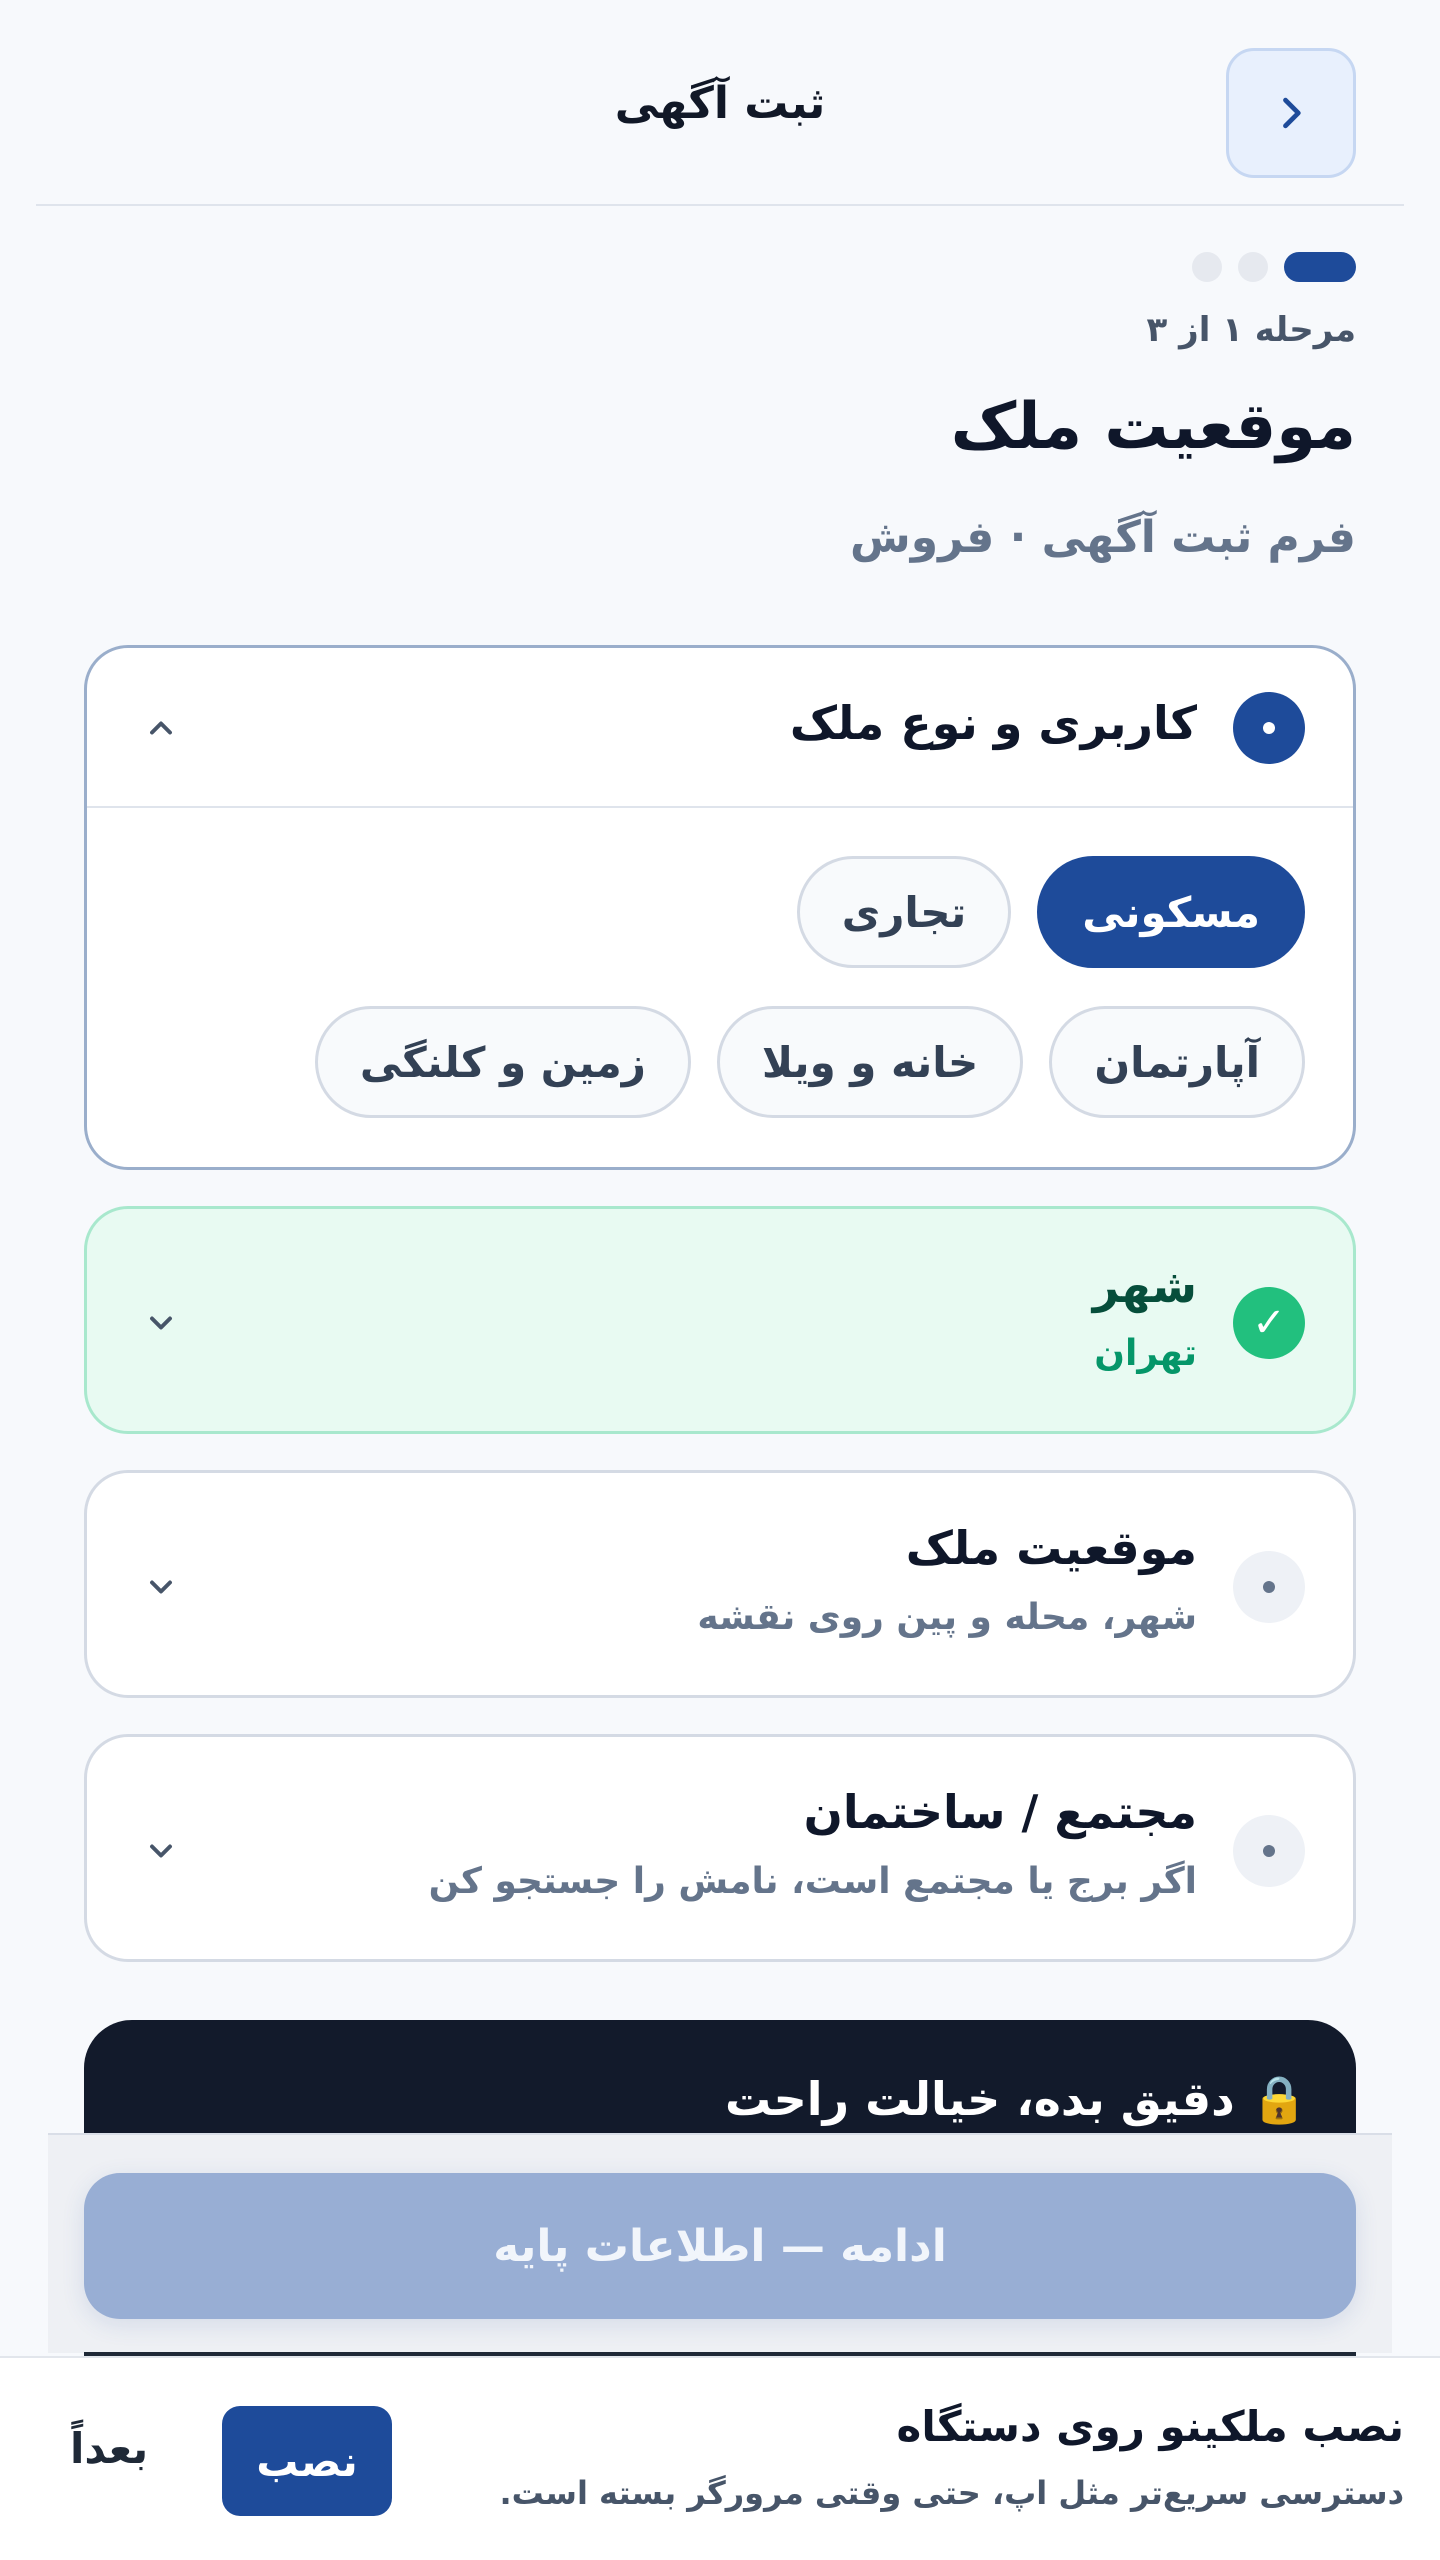 The height and width of the screenshot is (2560, 1440). I want to click on chip-apartment: آپارتمان, so click(1177, 1062).